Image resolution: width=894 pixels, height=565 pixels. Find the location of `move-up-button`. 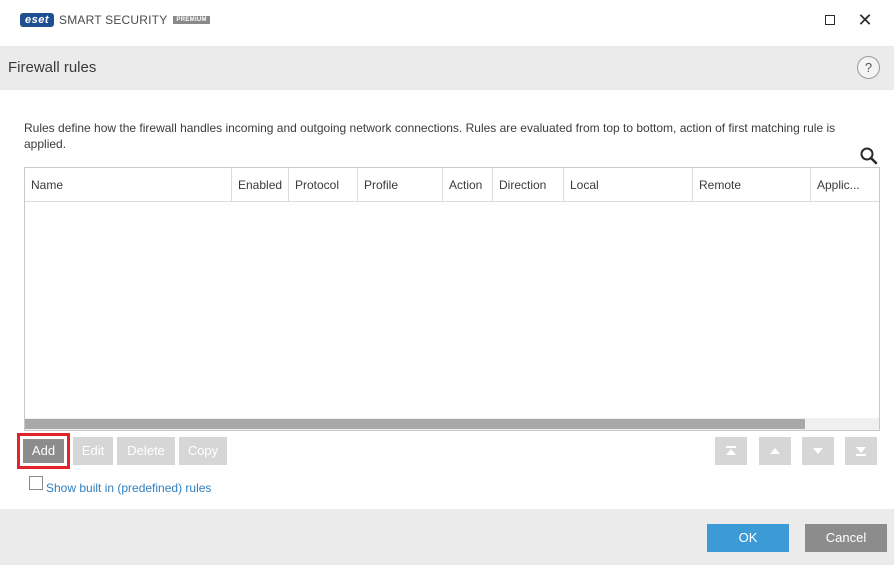

move-up-button is located at coordinates (775, 451).